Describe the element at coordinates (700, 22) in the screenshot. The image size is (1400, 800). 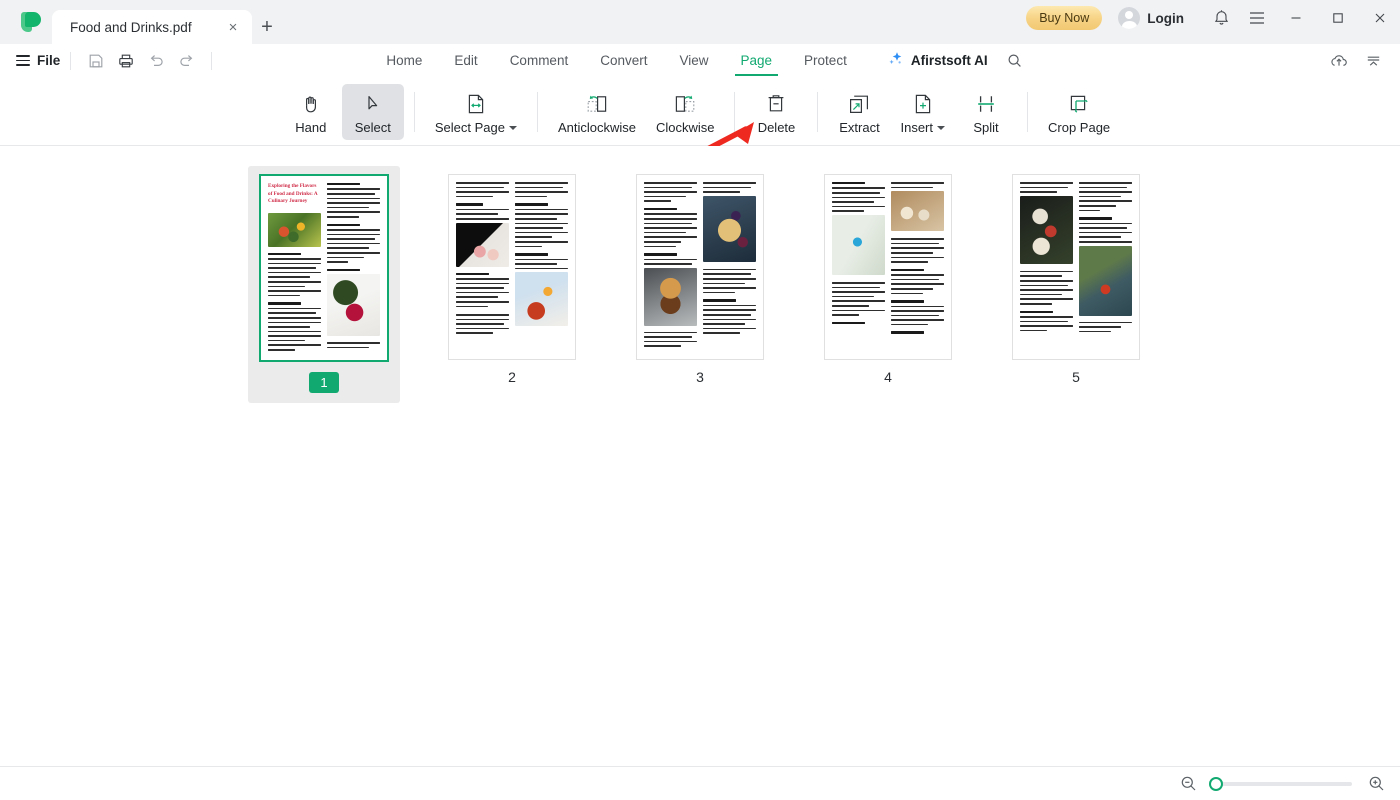
I see `title-bar: Food and Drinks.pdf × + Buy Now Login` at that location.